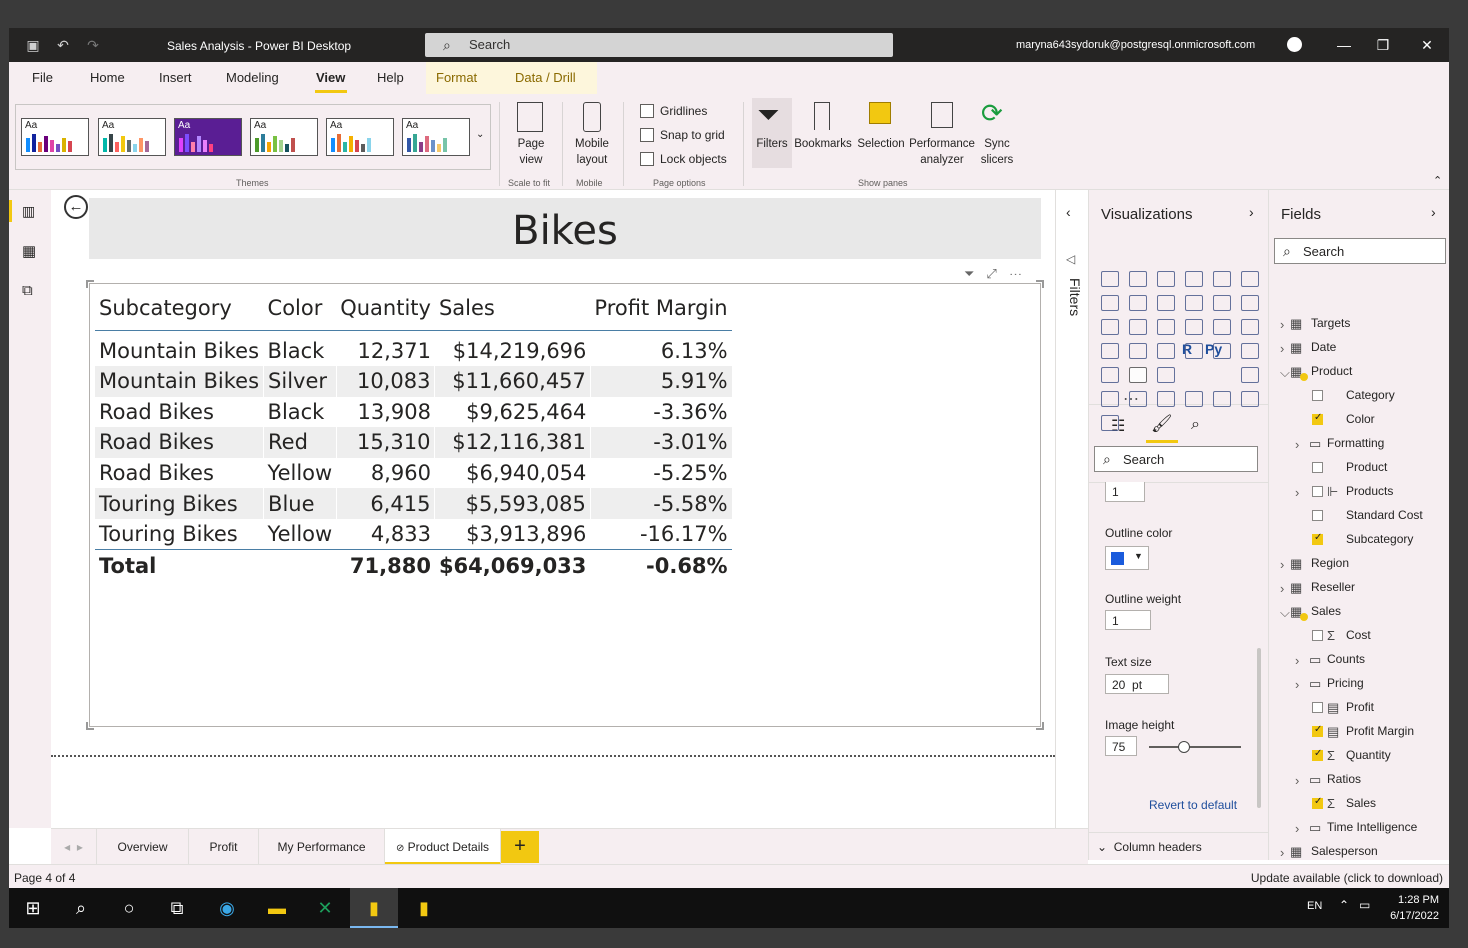 The height and width of the screenshot is (948, 1468). What do you see at coordinates (1166, 303) in the screenshot?
I see `stacked-area-visual-icon` at bounding box center [1166, 303].